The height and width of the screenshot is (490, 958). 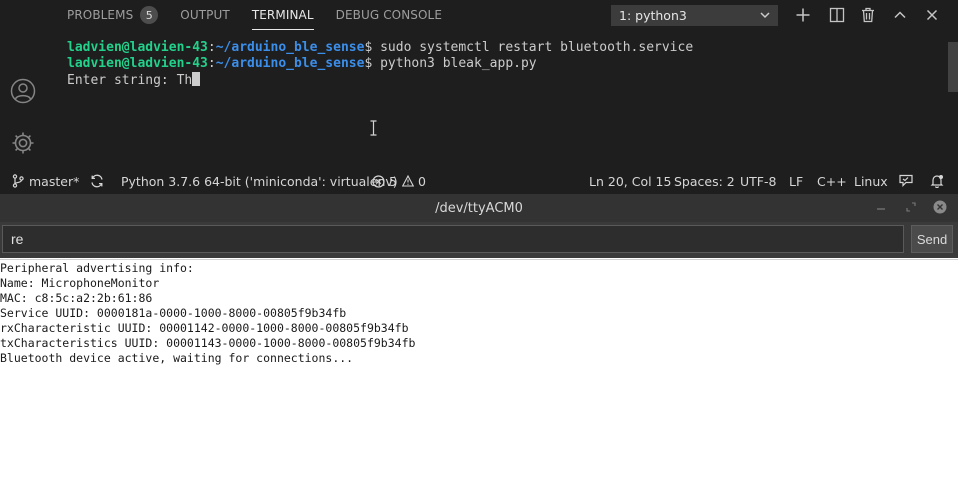 I want to click on terminal-input-line: Enter string: Th, so click(x=380, y=80).